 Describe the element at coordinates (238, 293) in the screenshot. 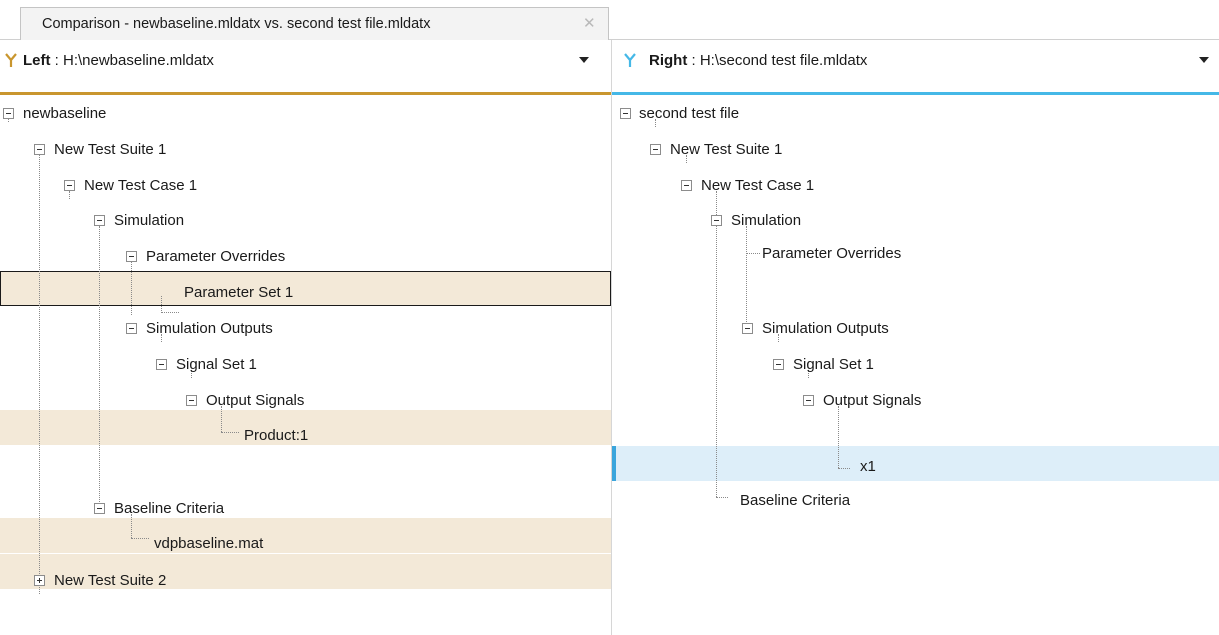

I see `tree-node-parameter-set: Parameter Set 1` at that location.